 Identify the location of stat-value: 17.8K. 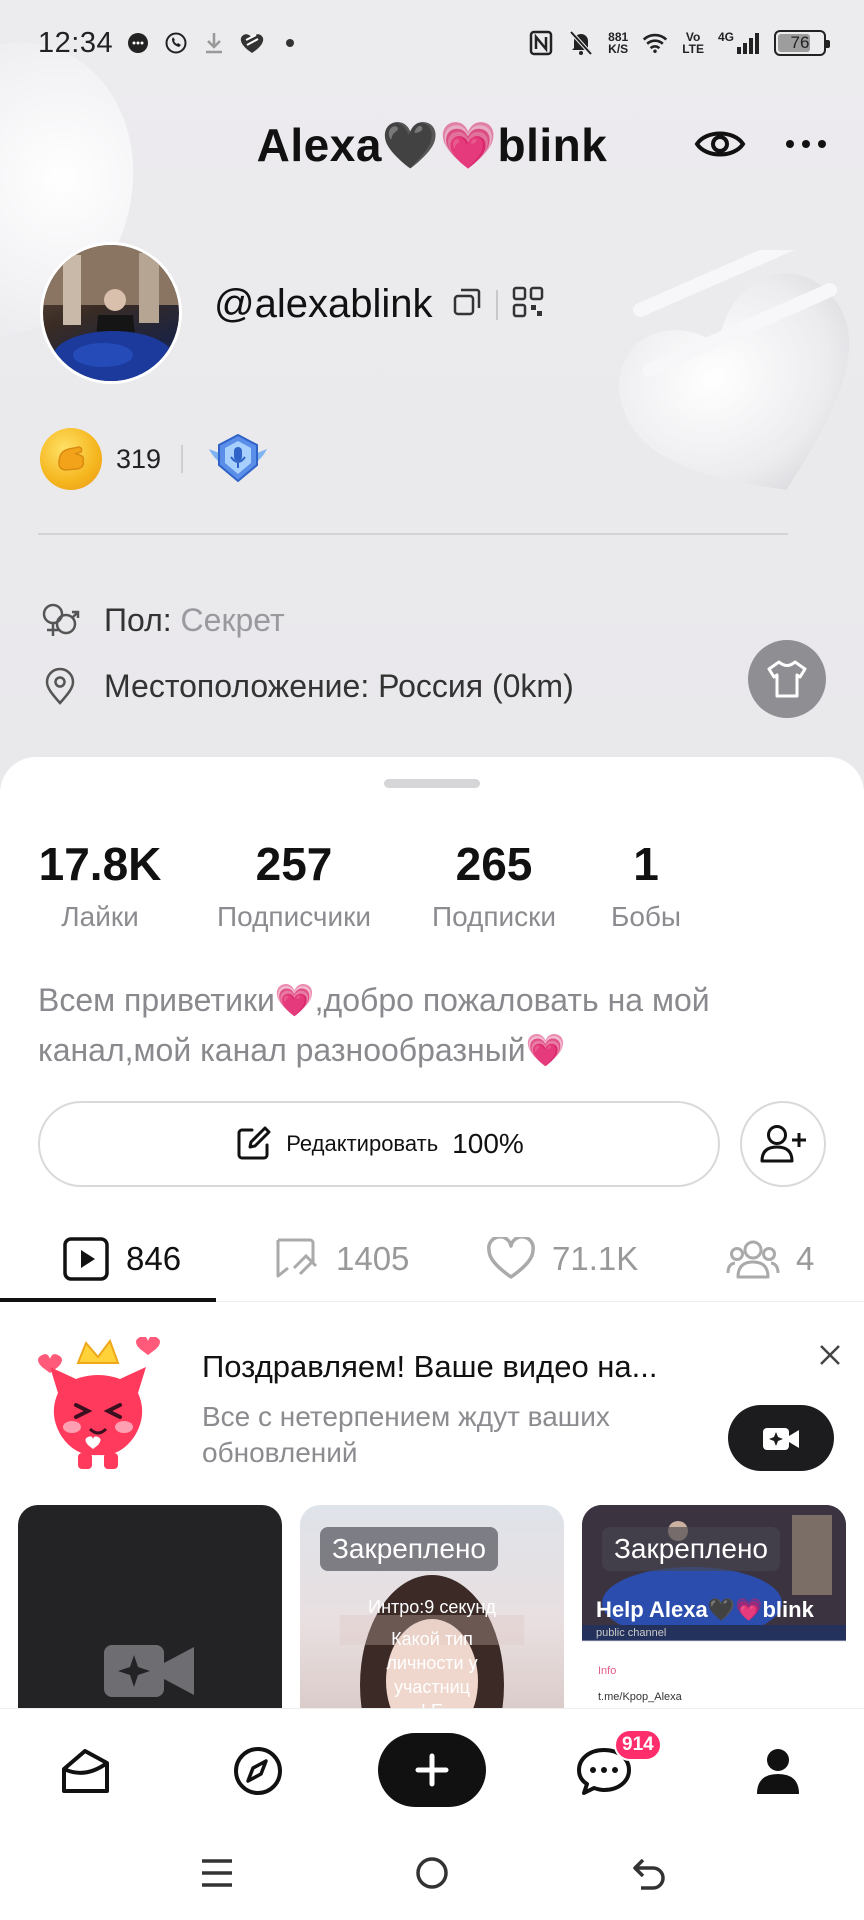
(100, 864).